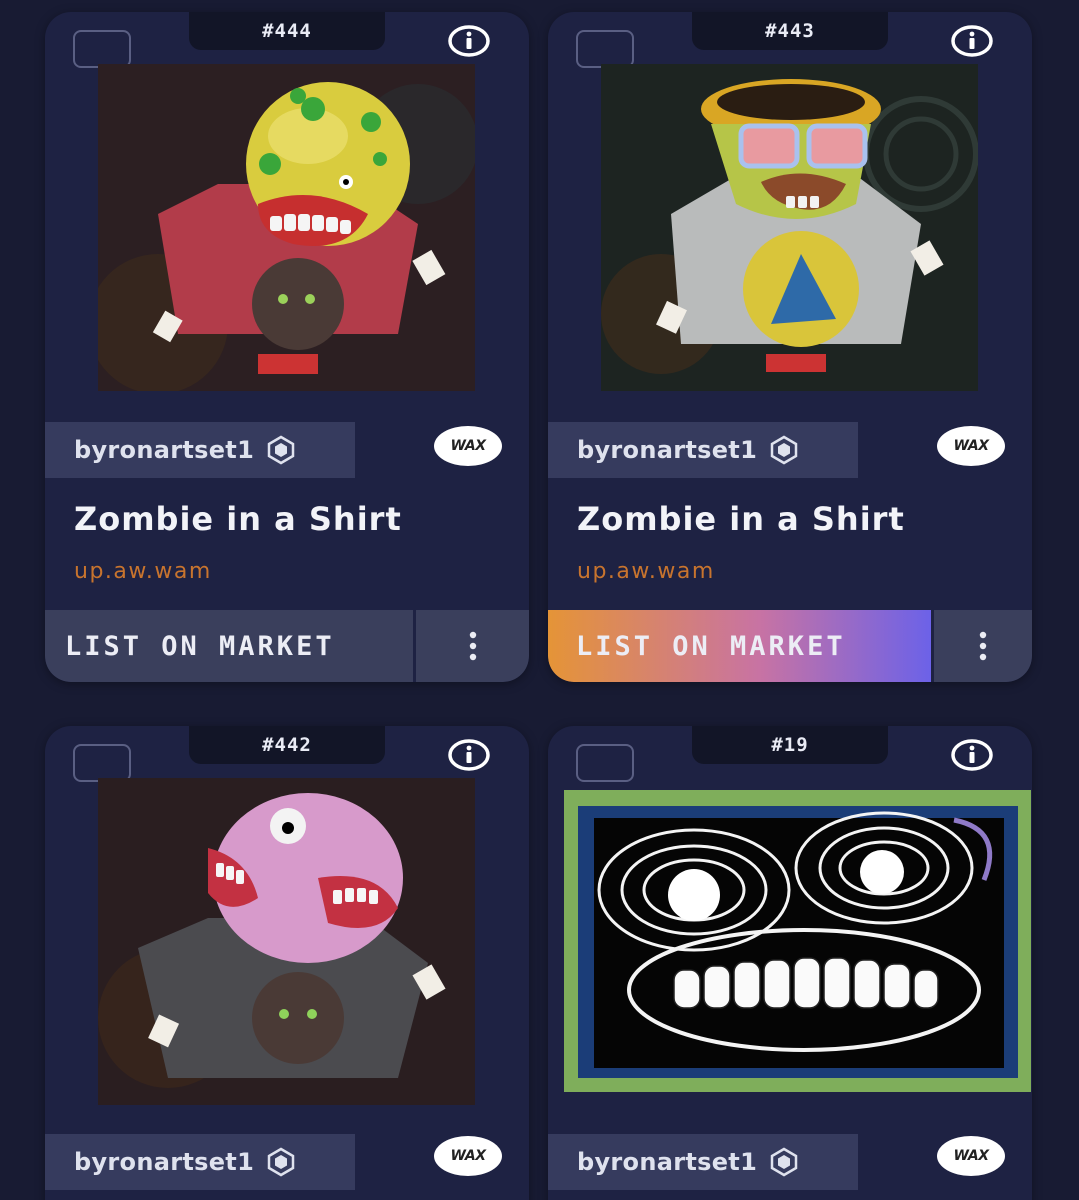 The height and width of the screenshot is (1200, 1079). Describe the element at coordinates (286, 941) in the screenshot. I see `nft-artwork-zombie-pink` at that location.